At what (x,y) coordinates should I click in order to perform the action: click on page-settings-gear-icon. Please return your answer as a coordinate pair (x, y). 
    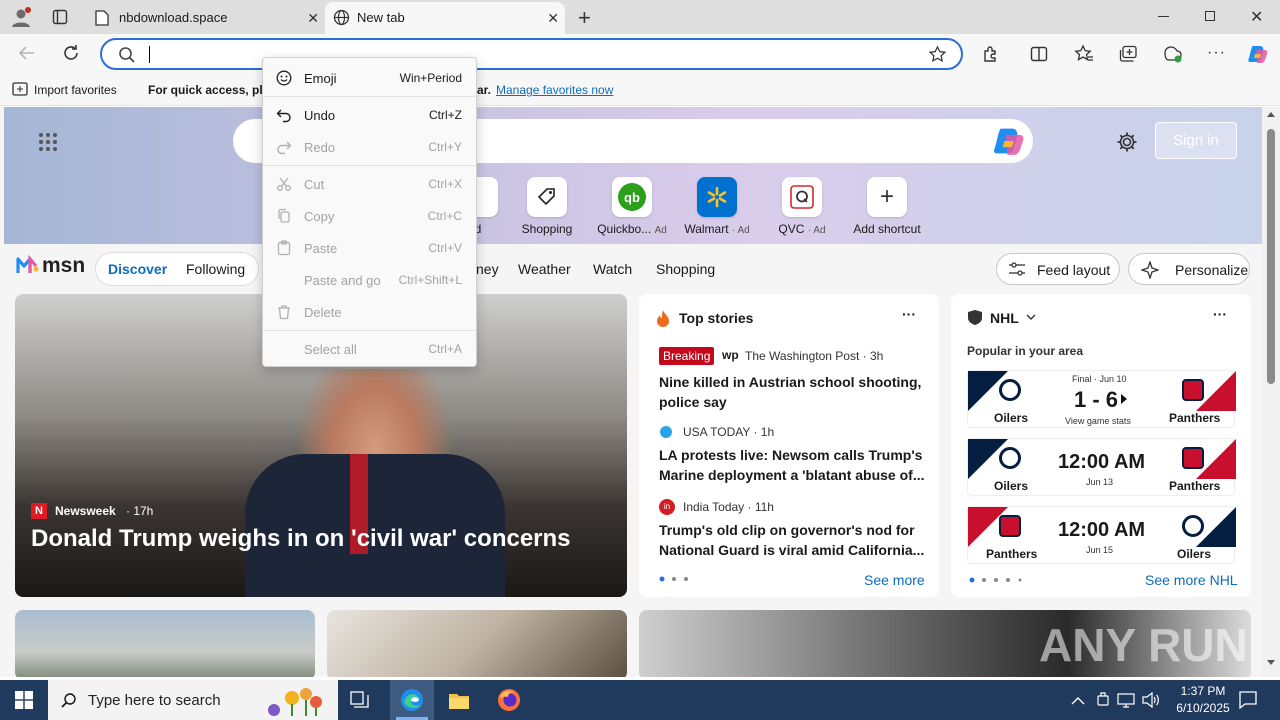
    Looking at the image, I should click on (1127, 142).